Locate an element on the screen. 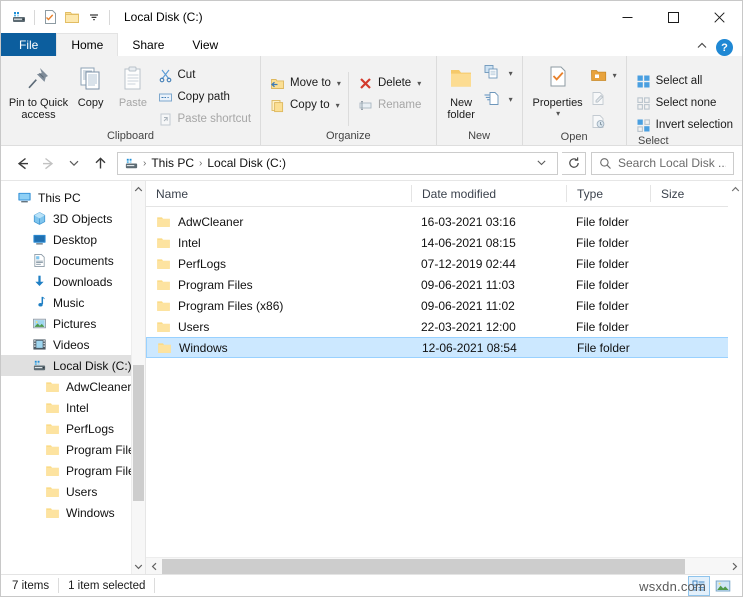 The height and width of the screenshot is (597, 743). breadcrumb-this-pc: This PC is located at coordinates (172, 163).